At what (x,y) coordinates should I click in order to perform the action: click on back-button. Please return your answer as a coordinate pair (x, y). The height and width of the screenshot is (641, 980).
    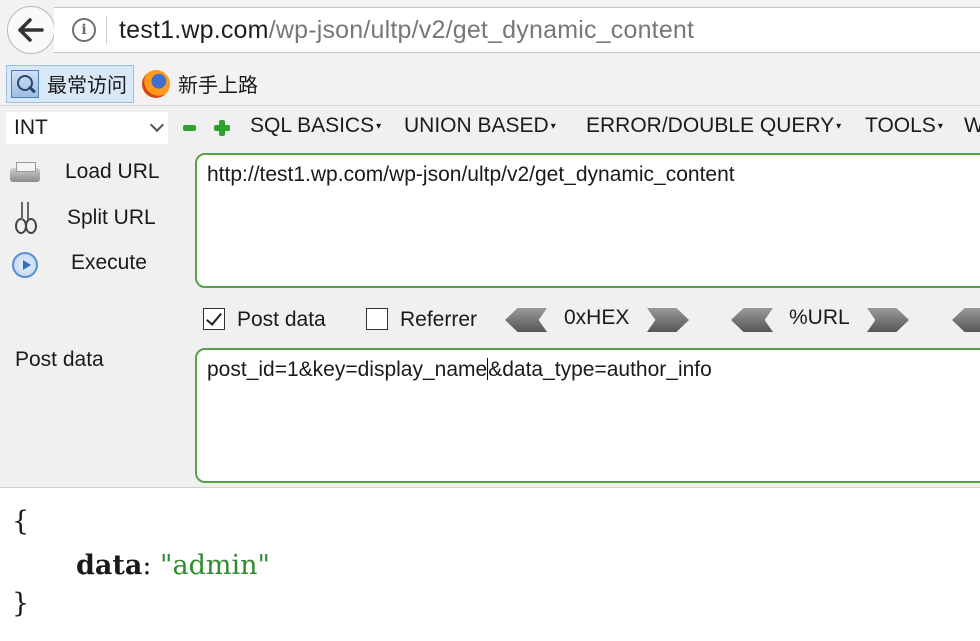
    Looking at the image, I should click on (31, 30).